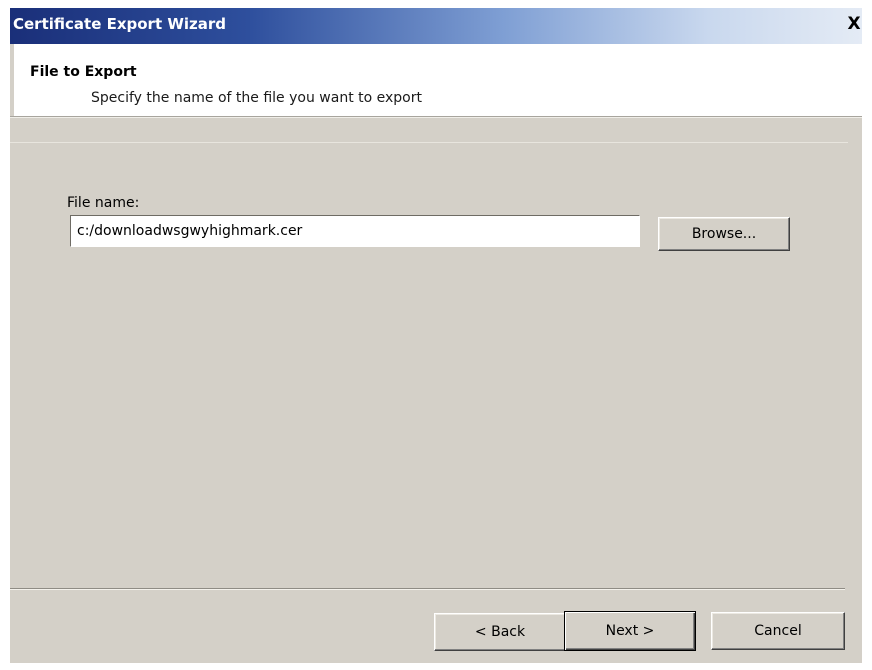 The height and width of the screenshot is (670, 872). Describe the element at coordinates (83, 72) in the screenshot. I see `wizard-step-title: File to Export` at that location.